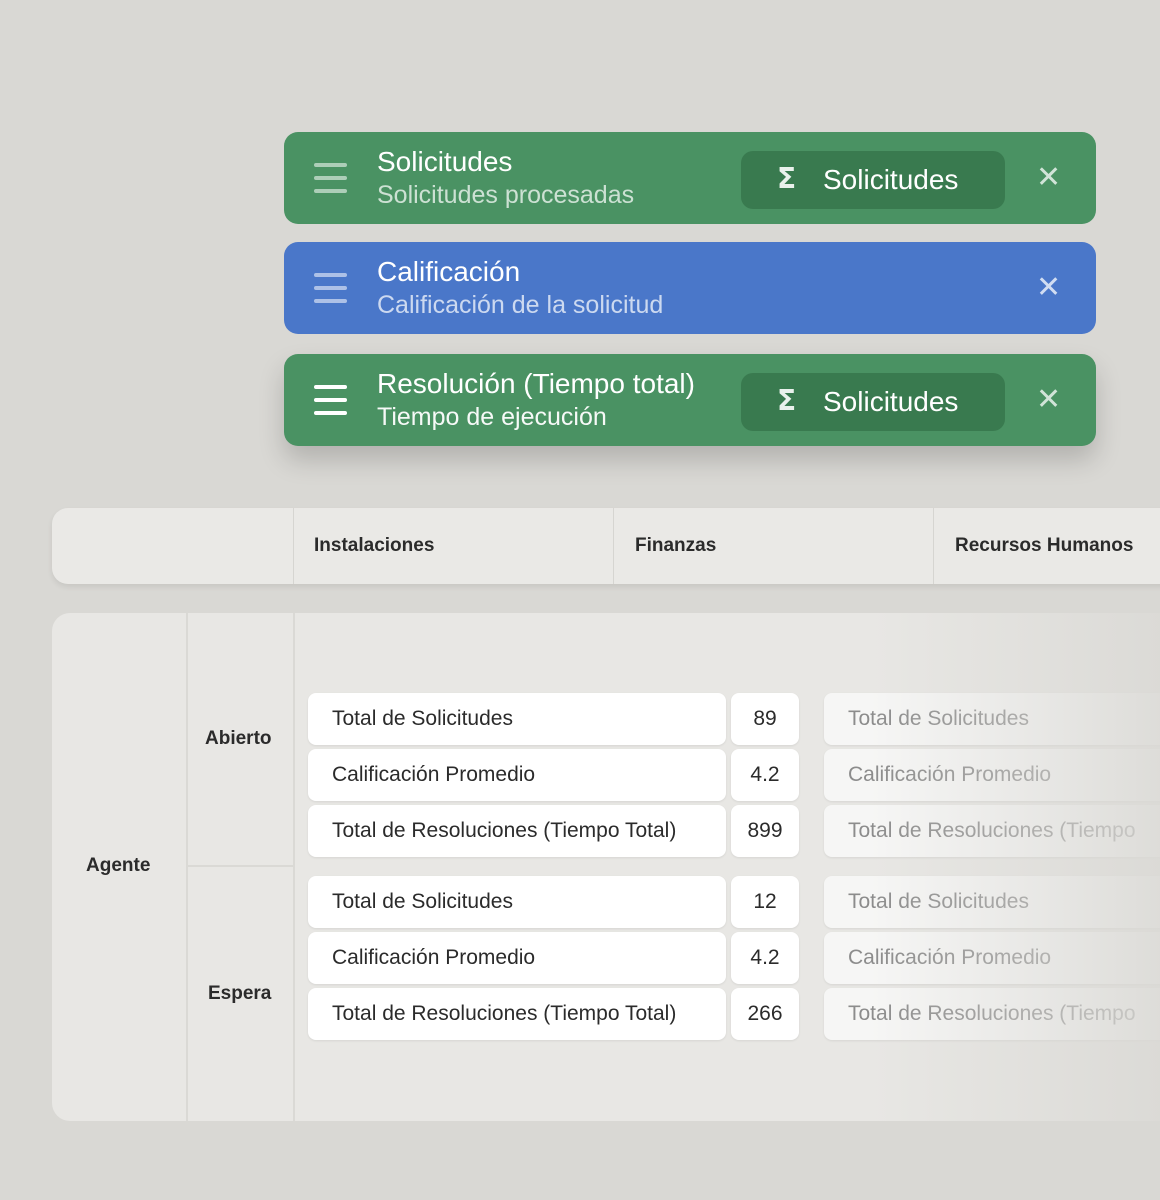 This screenshot has width=1160, height=1200. I want to click on metric-value-cell: 899, so click(765, 831).